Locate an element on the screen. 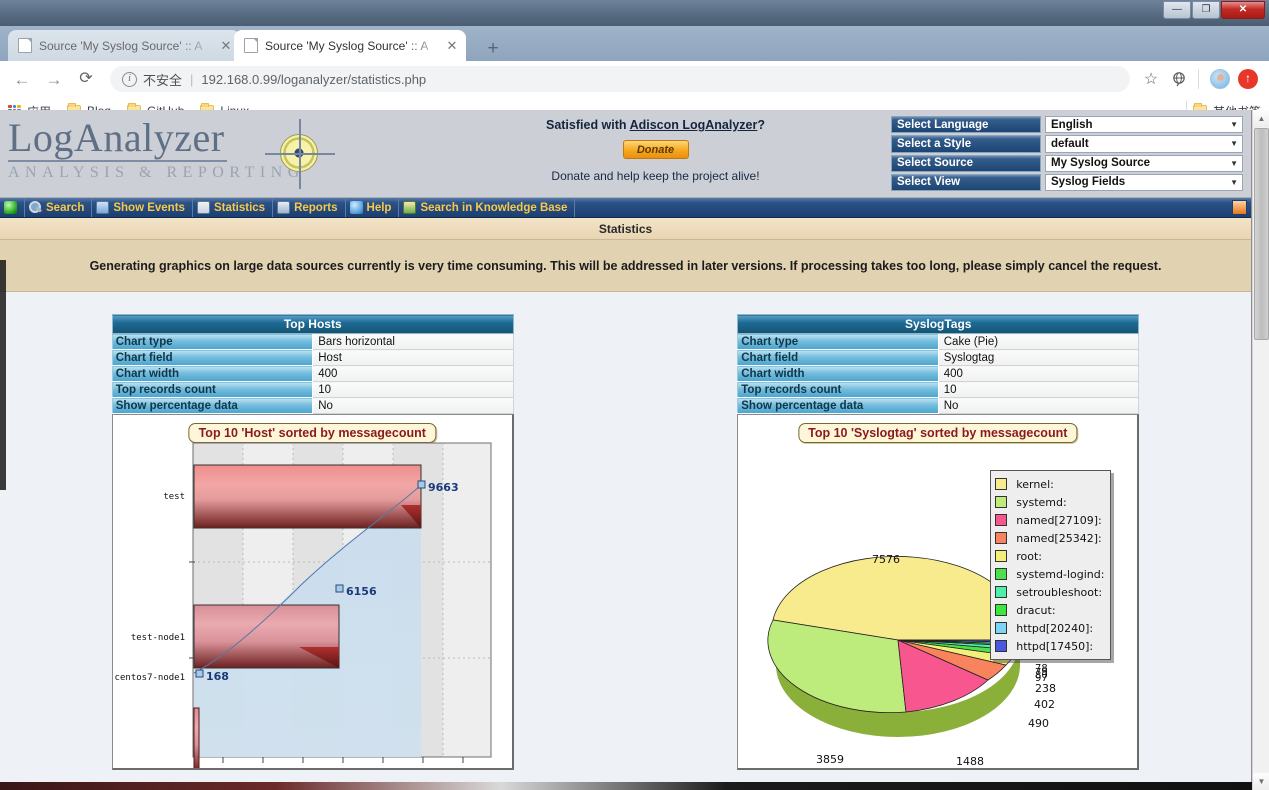 The width and height of the screenshot is (1269, 790). nav-status-led is located at coordinates (12, 208).